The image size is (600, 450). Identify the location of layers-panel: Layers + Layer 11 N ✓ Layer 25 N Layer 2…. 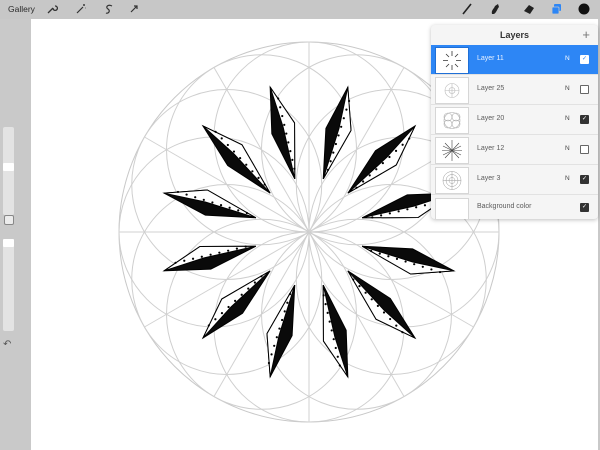
(514, 122).